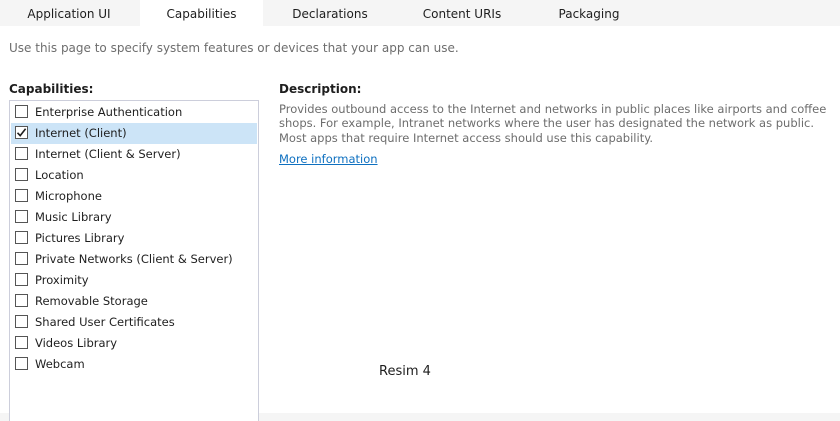 This screenshot has width=840, height=421. Describe the element at coordinates (60, 364) in the screenshot. I see `capability-label: Webcam` at that location.